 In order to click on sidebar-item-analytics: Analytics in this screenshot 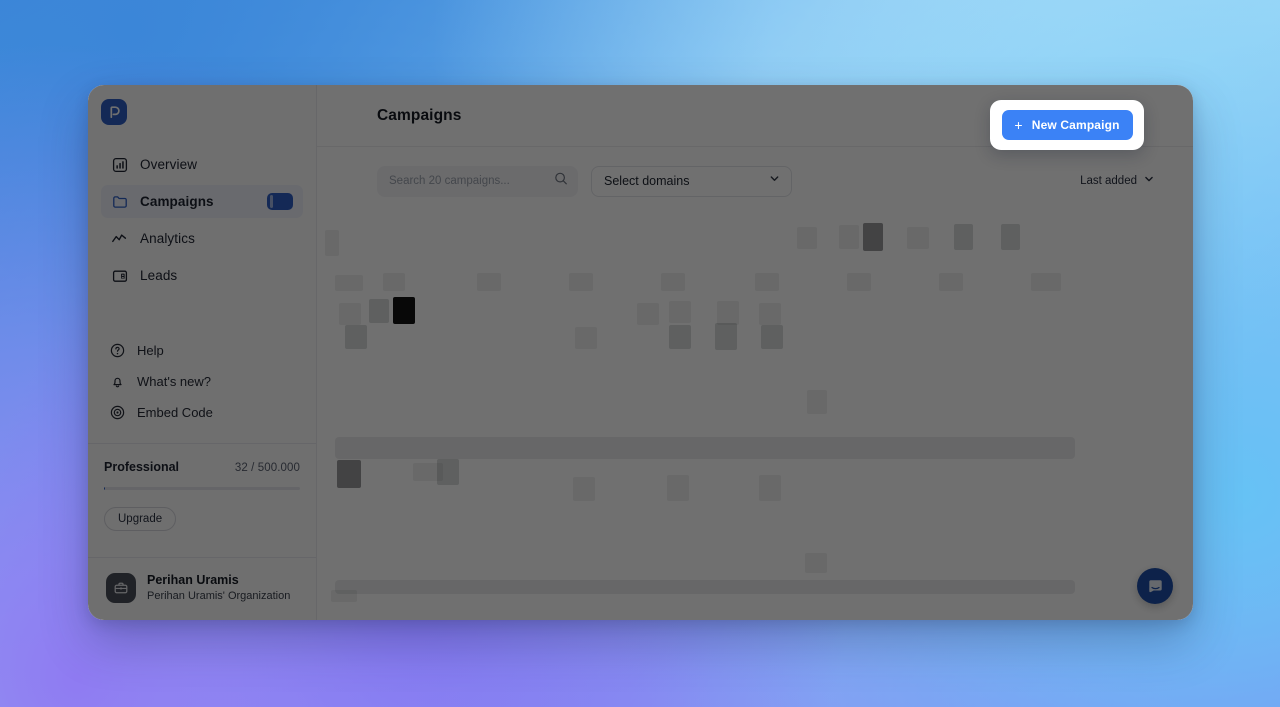, I will do `click(202, 238)`.